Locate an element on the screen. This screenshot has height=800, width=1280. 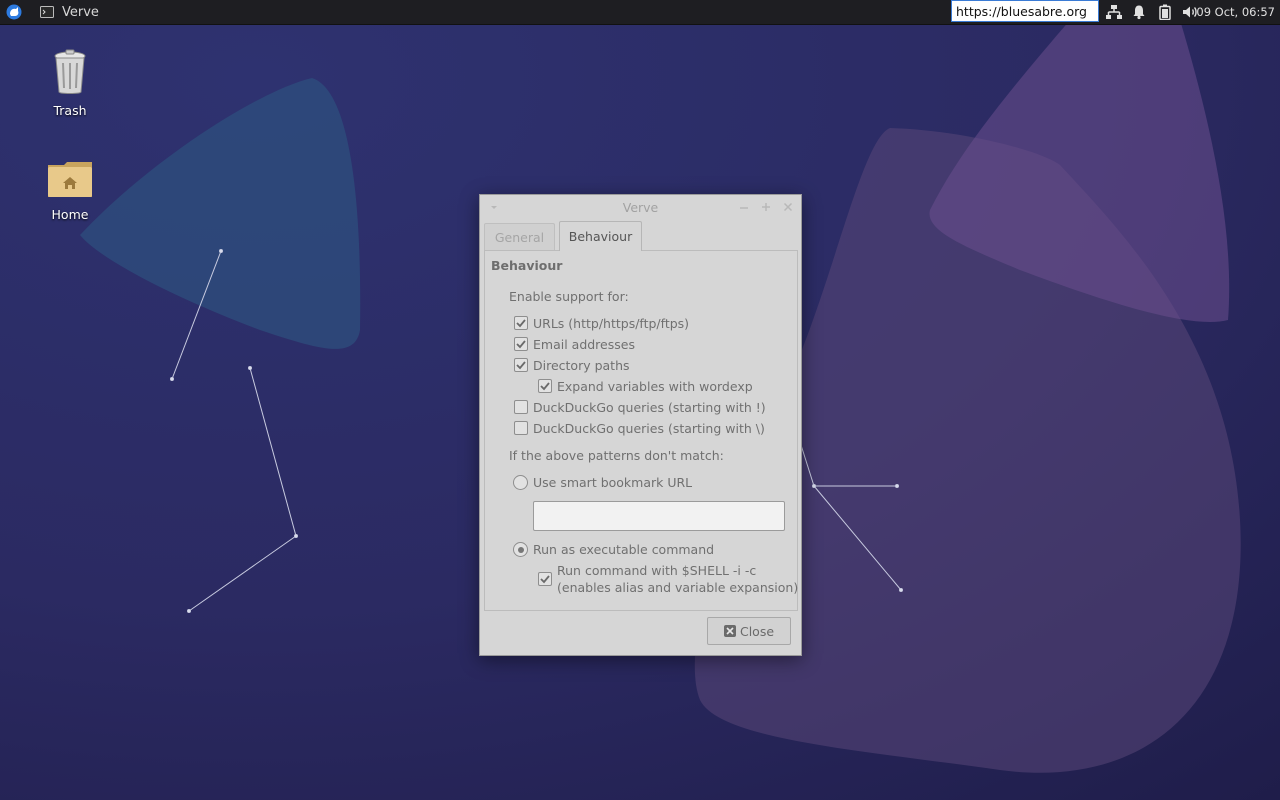
dialog-title: Verve is located at coordinates (640, 207).